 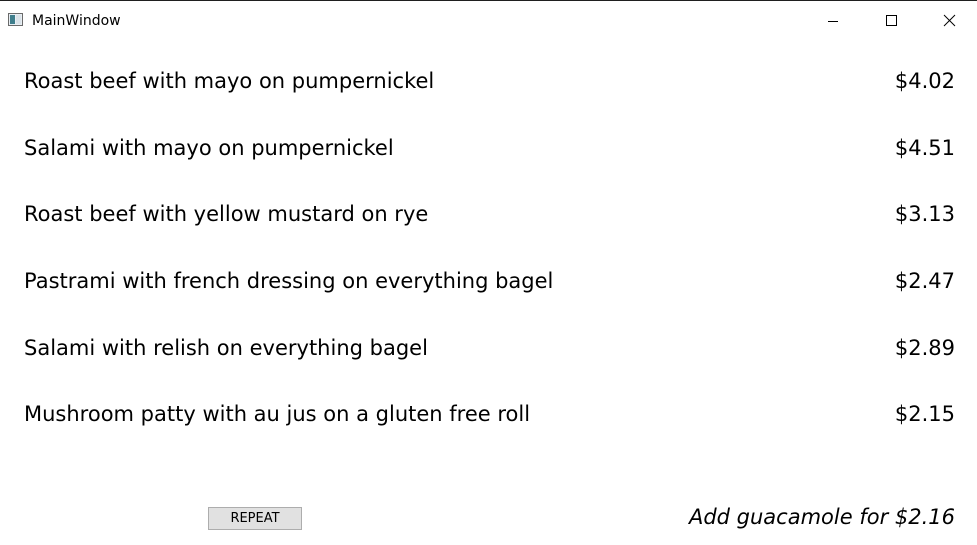 What do you see at coordinates (76, 21) in the screenshot?
I see `window-title: MainWindow` at bounding box center [76, 21].